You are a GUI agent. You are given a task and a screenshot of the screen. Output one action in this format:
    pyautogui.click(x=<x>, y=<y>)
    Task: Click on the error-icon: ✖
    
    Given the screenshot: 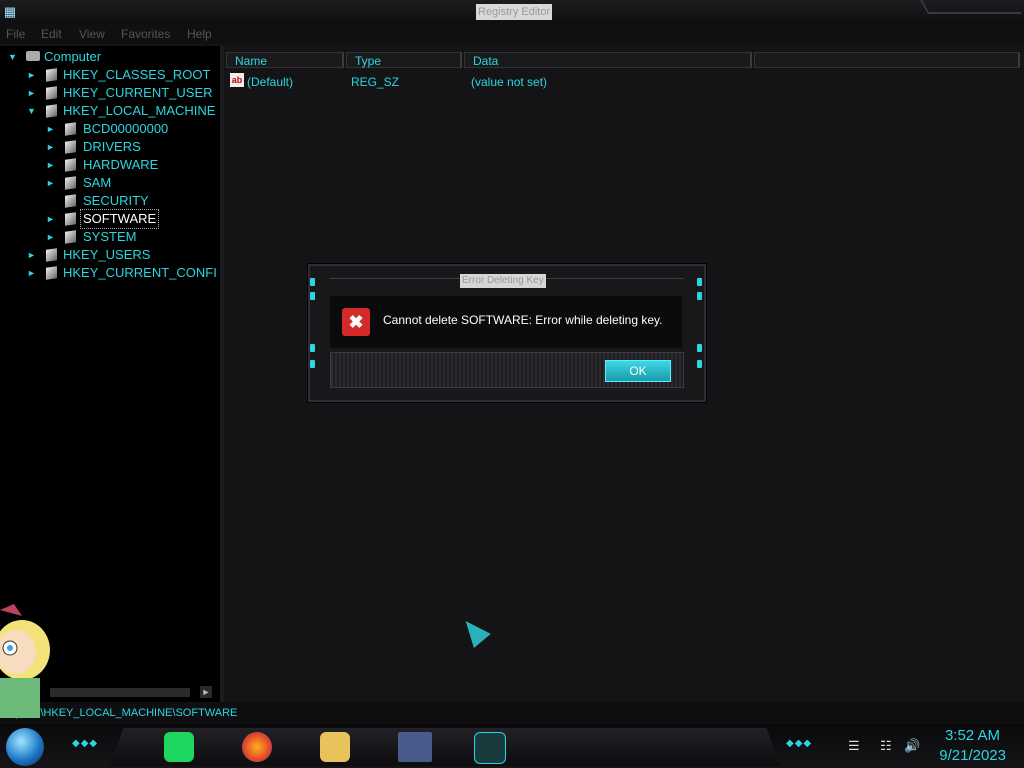 What is the action you would take?
    pyautogui.click(x=356, y=322)
    